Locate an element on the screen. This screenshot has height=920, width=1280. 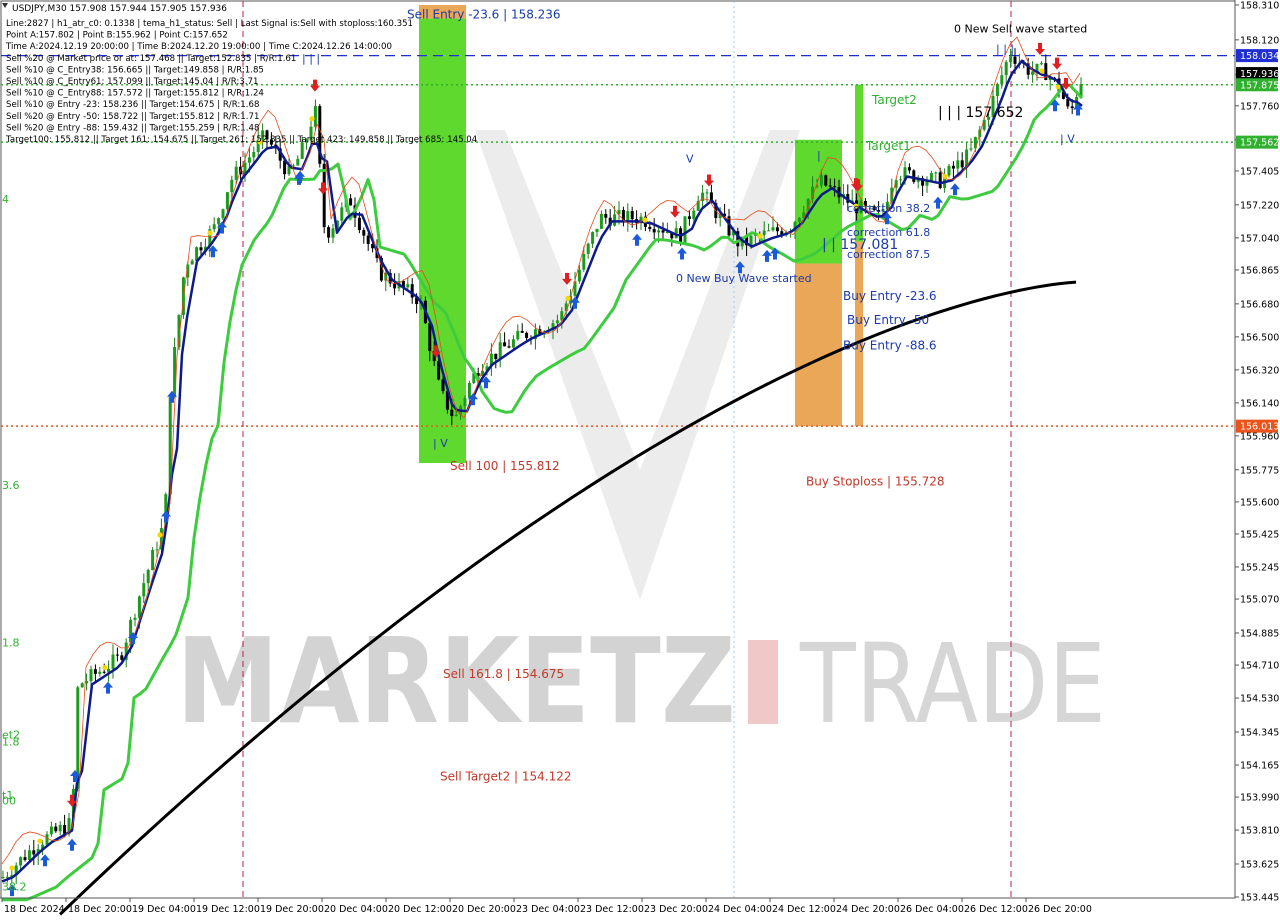
price-tick-label: 158.120 is located at coordinates (1259, 40).